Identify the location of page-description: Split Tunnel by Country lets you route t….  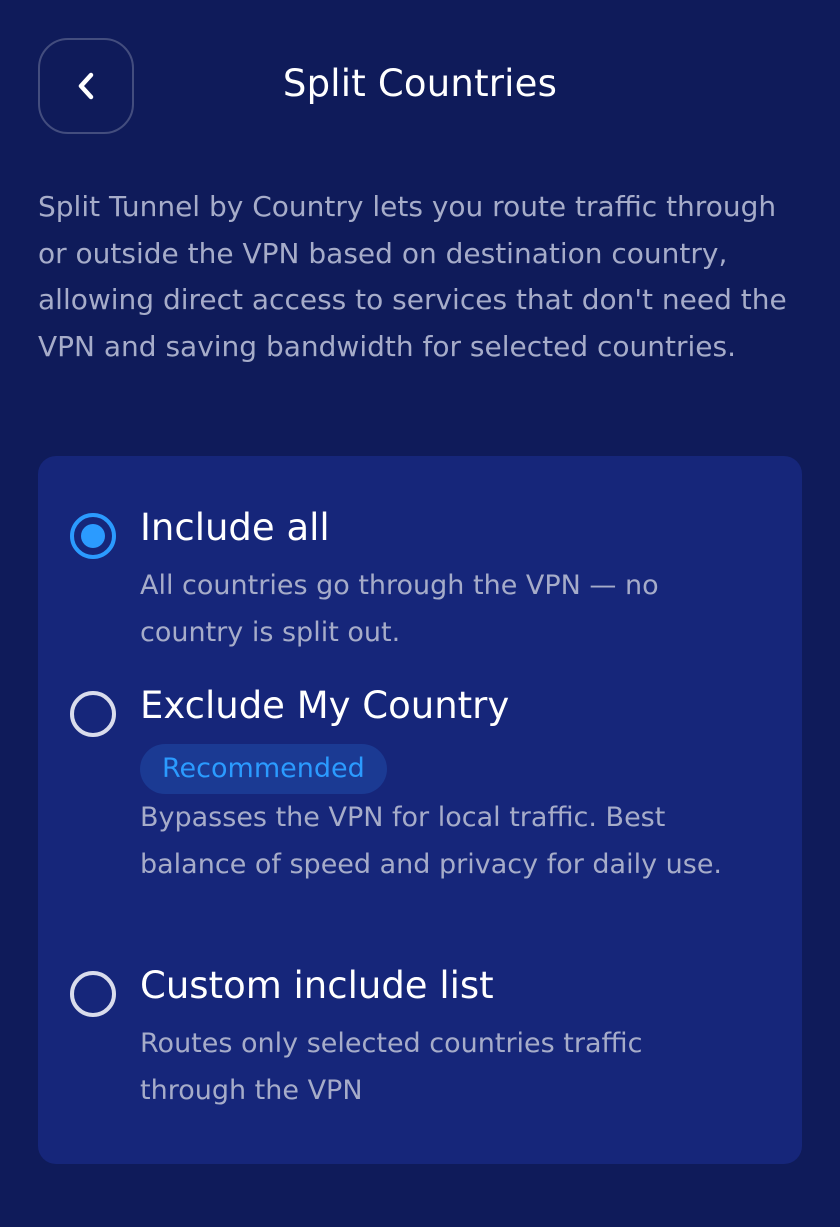
(412, 276).